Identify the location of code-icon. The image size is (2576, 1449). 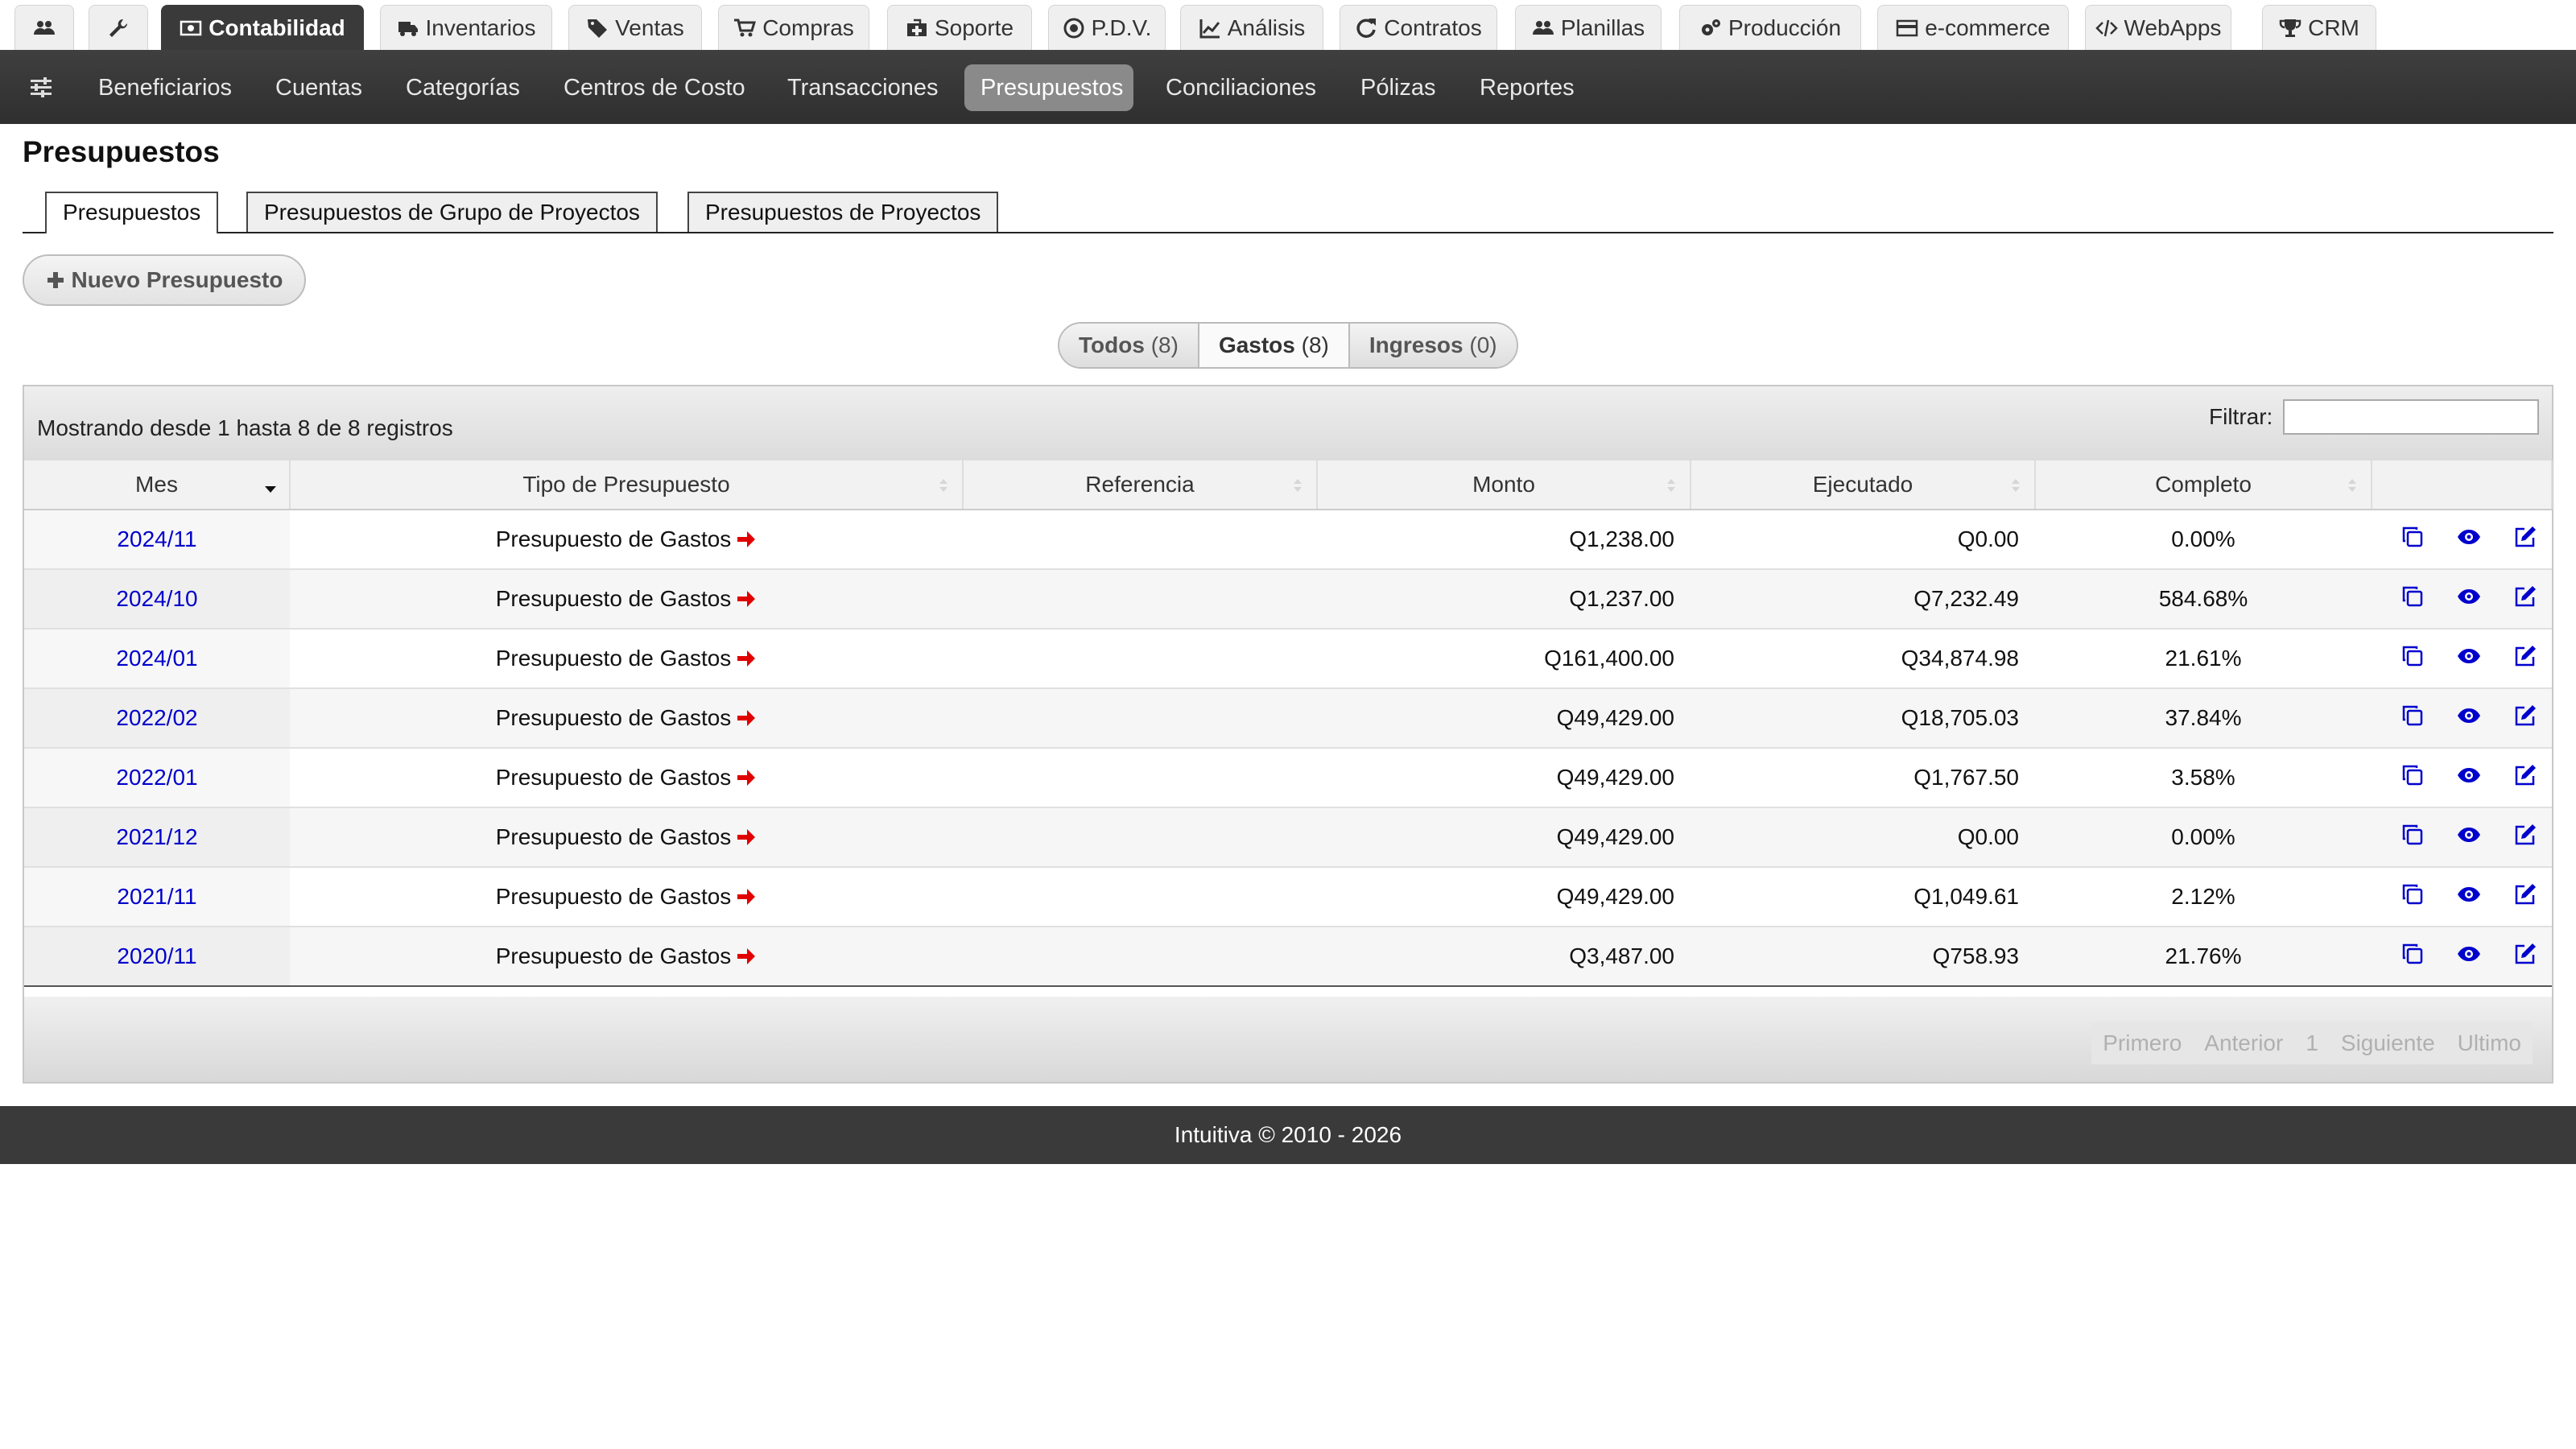
(2106, 27).